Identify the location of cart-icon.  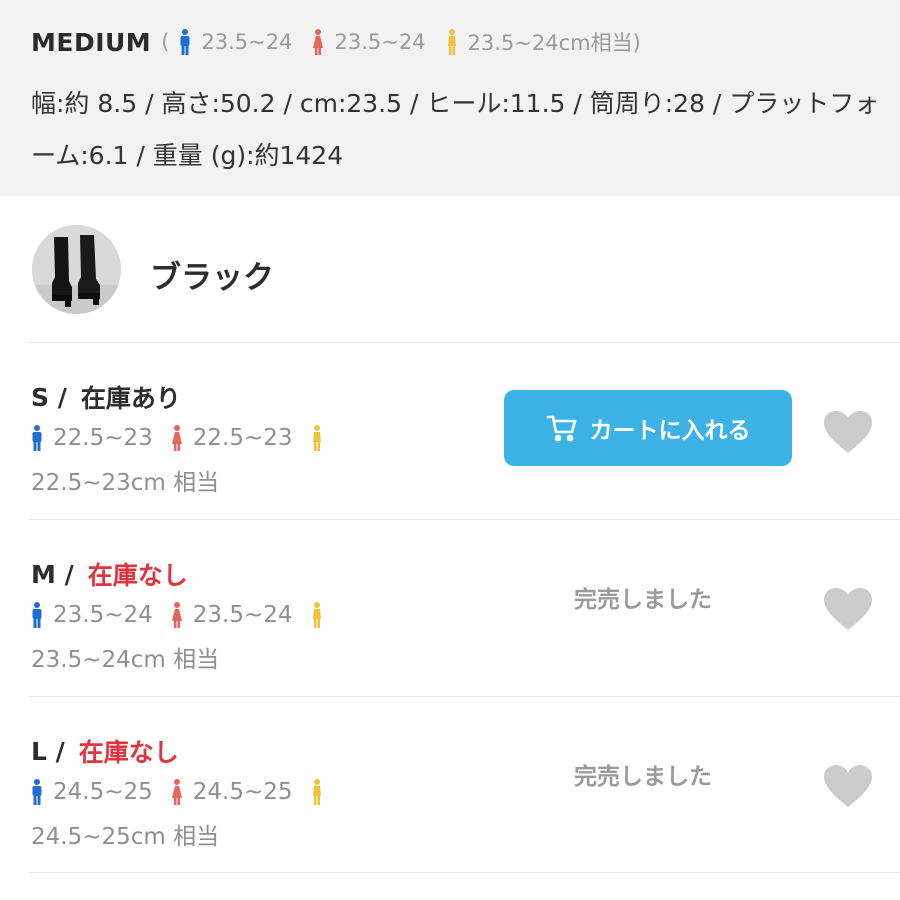
(562, 428).